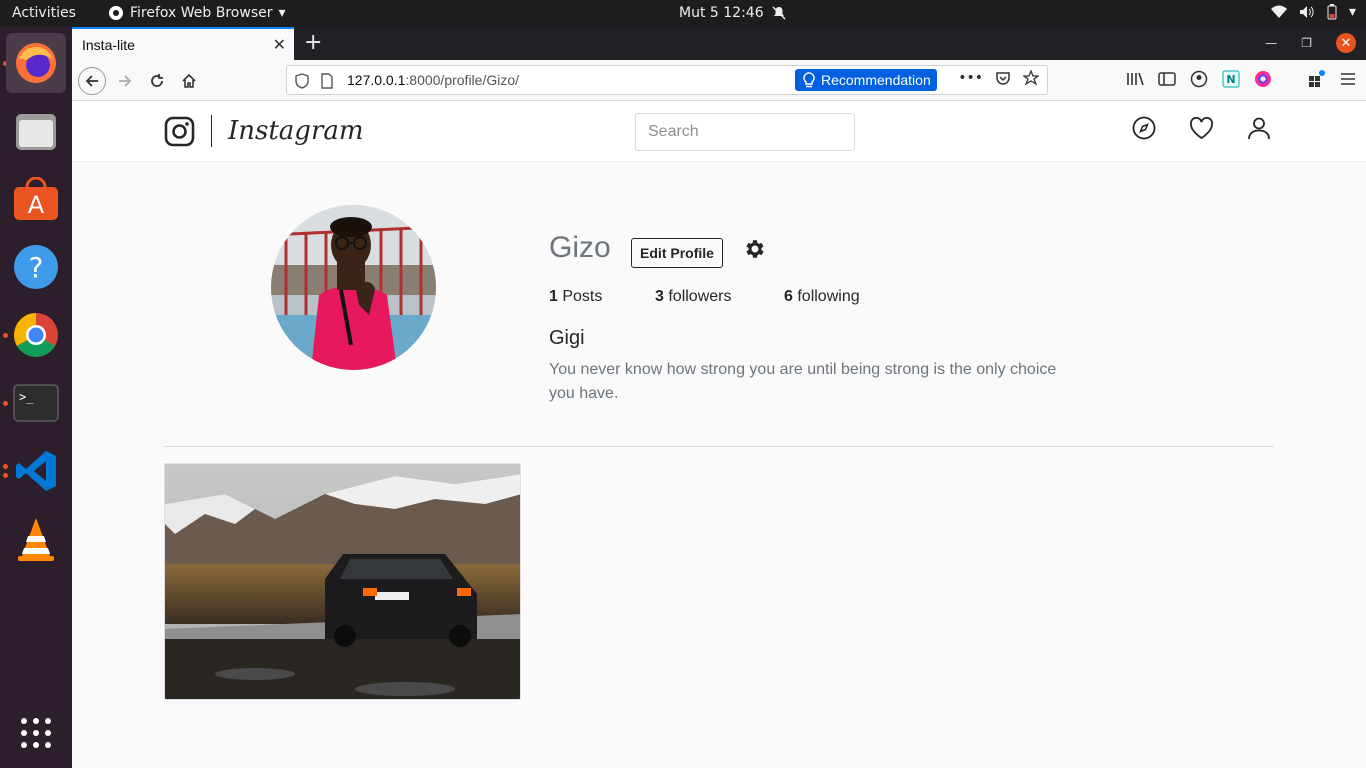 This screenshot has height=768, width=1366. I want to click on system-tray: ▾, so click(1313, 12).